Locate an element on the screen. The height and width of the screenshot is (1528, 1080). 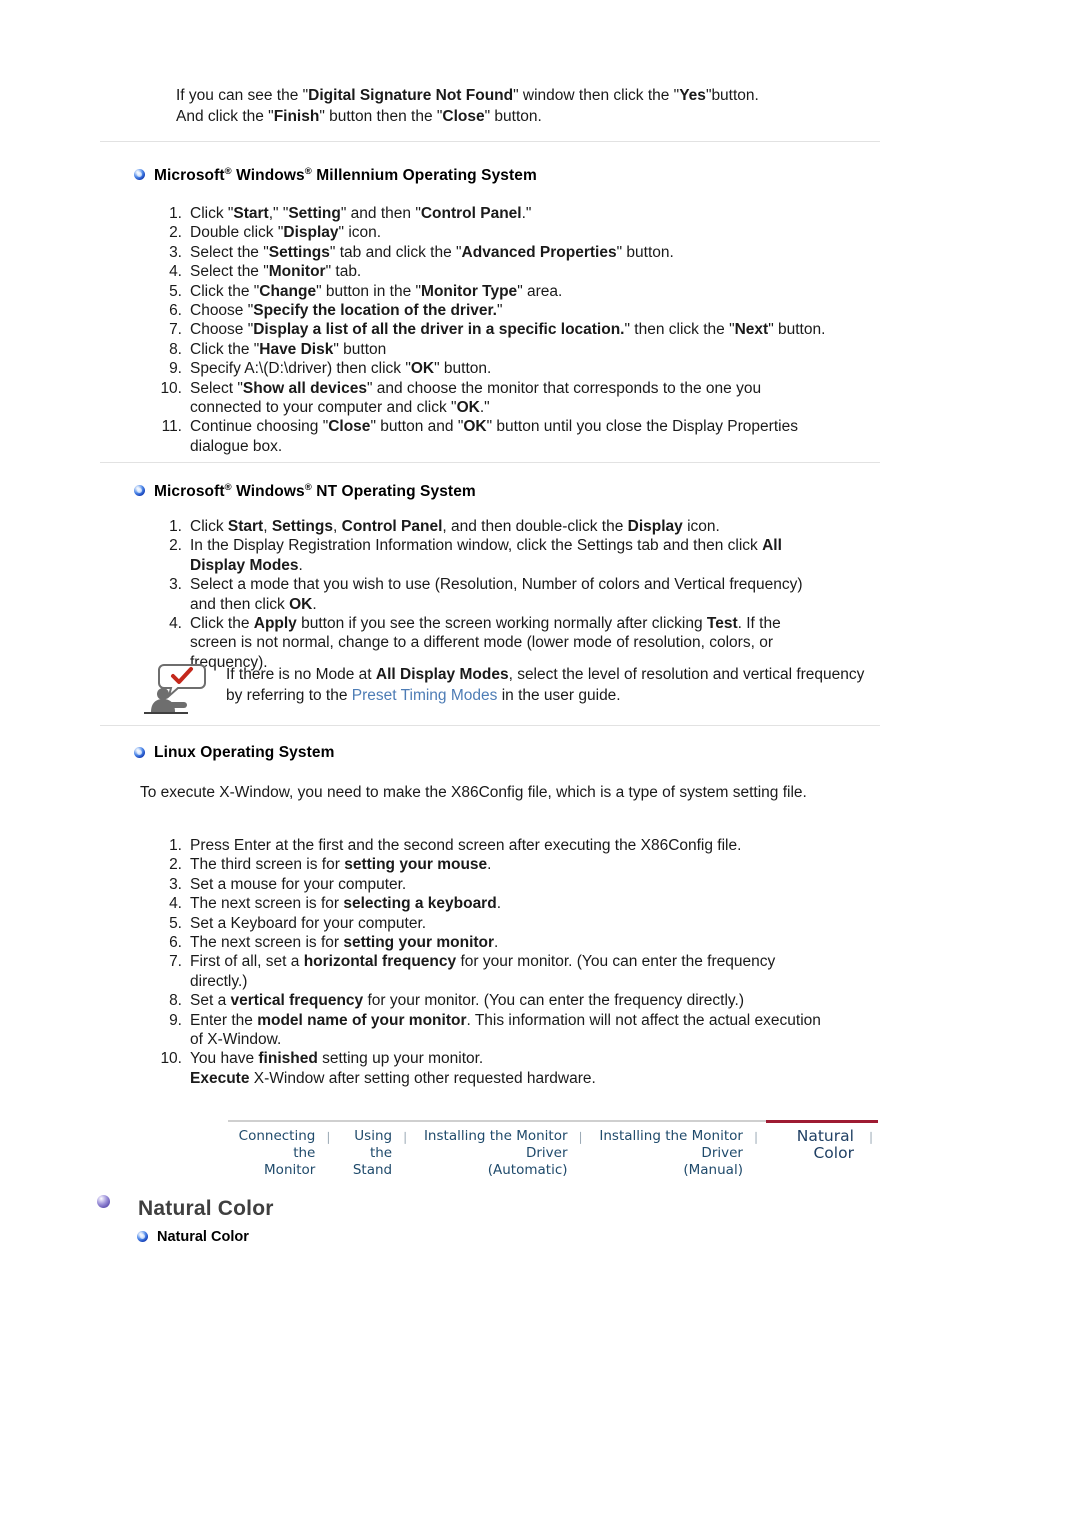
tabbar-rule is located at coordinates (497, 1121).